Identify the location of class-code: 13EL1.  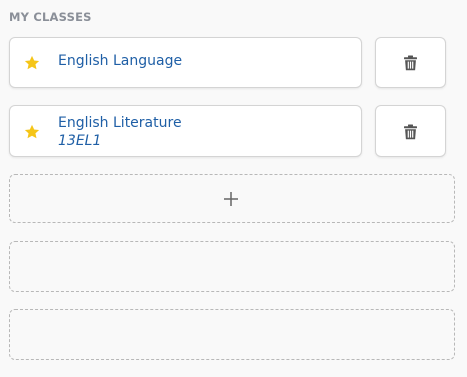
(80, 141).